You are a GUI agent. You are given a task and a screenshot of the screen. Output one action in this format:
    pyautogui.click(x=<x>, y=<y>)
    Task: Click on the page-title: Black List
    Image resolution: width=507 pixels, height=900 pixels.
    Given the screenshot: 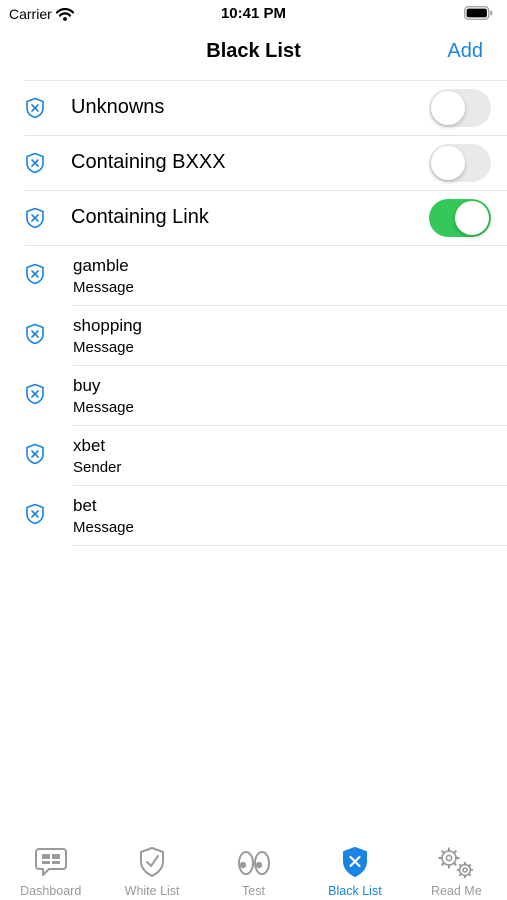 What is the action you would take?
    pyautogui.click(x=253, y=51)
    